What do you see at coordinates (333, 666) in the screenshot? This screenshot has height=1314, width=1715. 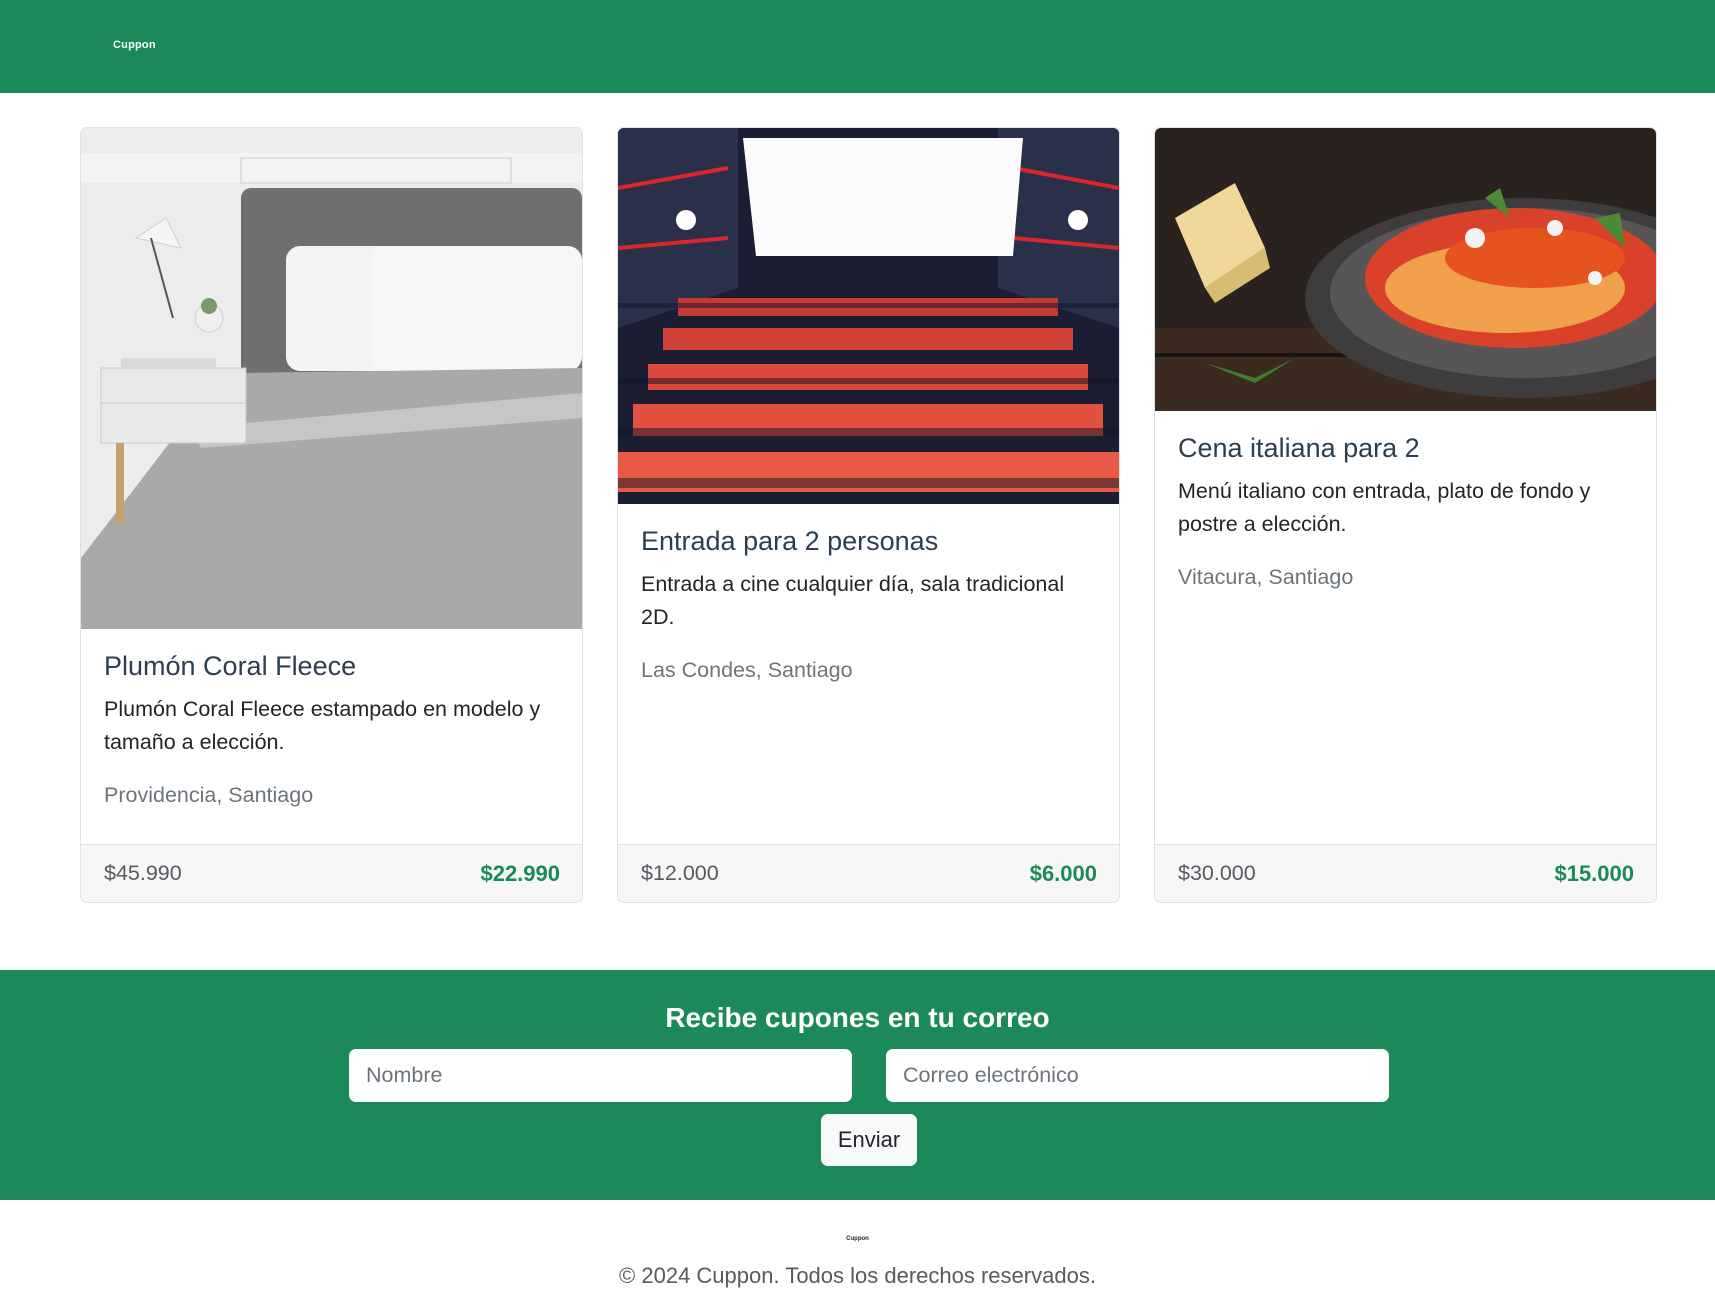 I see `card-title: Plumón Coral Fleece` at bounding box center [333, 666].